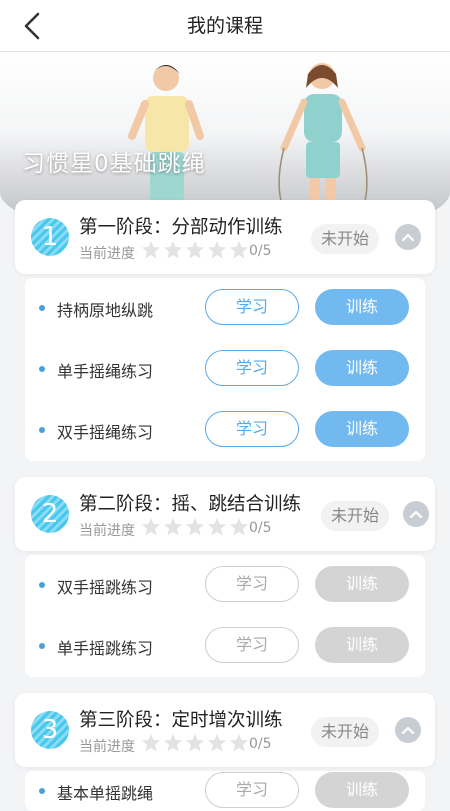 This screenshot has height=811, width=450. I want to click on top-bar: 我的课程, so click(225, 26).